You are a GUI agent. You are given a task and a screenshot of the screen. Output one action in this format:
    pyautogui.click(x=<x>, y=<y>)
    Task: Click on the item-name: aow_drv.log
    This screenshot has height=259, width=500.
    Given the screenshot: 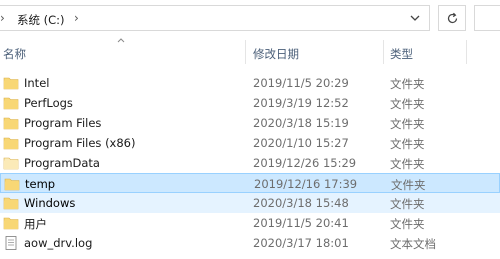 What is the action you would take?
    pyautogui.click(x=58, y=243)
    